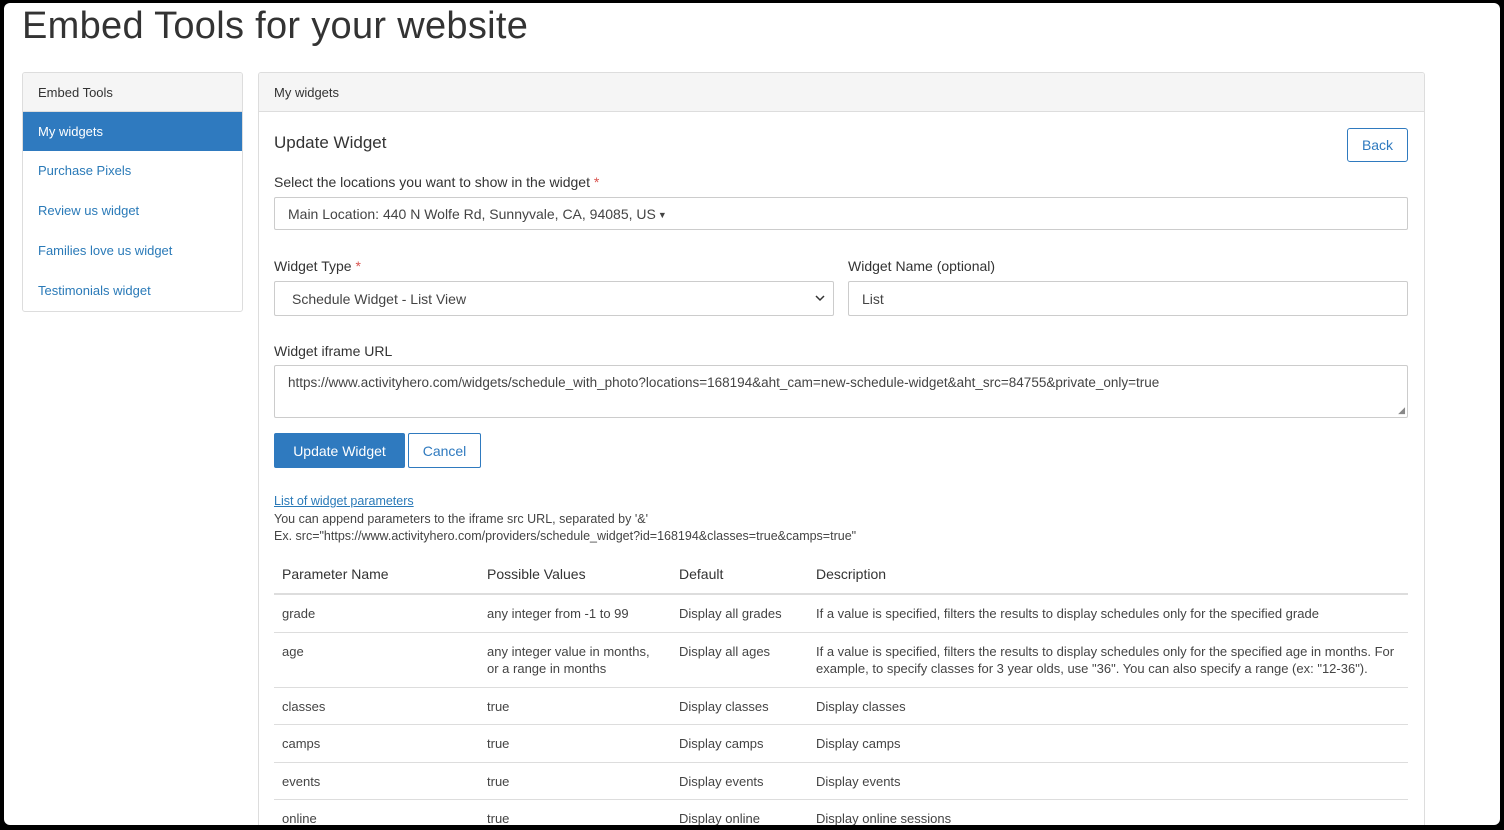  Describe the element at coordinates (820, 298) in the screenshot. I see `chevron-down-icon` at that location.